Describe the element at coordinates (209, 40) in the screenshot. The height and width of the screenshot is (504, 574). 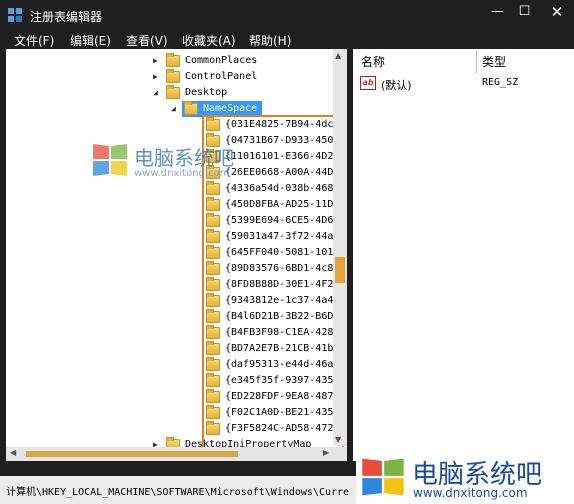
I see `menu-favorites: 收藏夹(A)` at that location.